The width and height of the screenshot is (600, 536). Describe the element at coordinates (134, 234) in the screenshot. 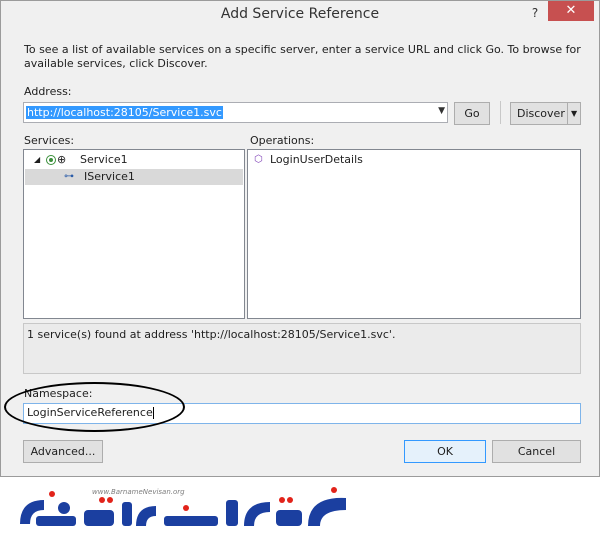

I see `services-tree: ◢ ⊕ Service1 ⊶ IService1` at that location.